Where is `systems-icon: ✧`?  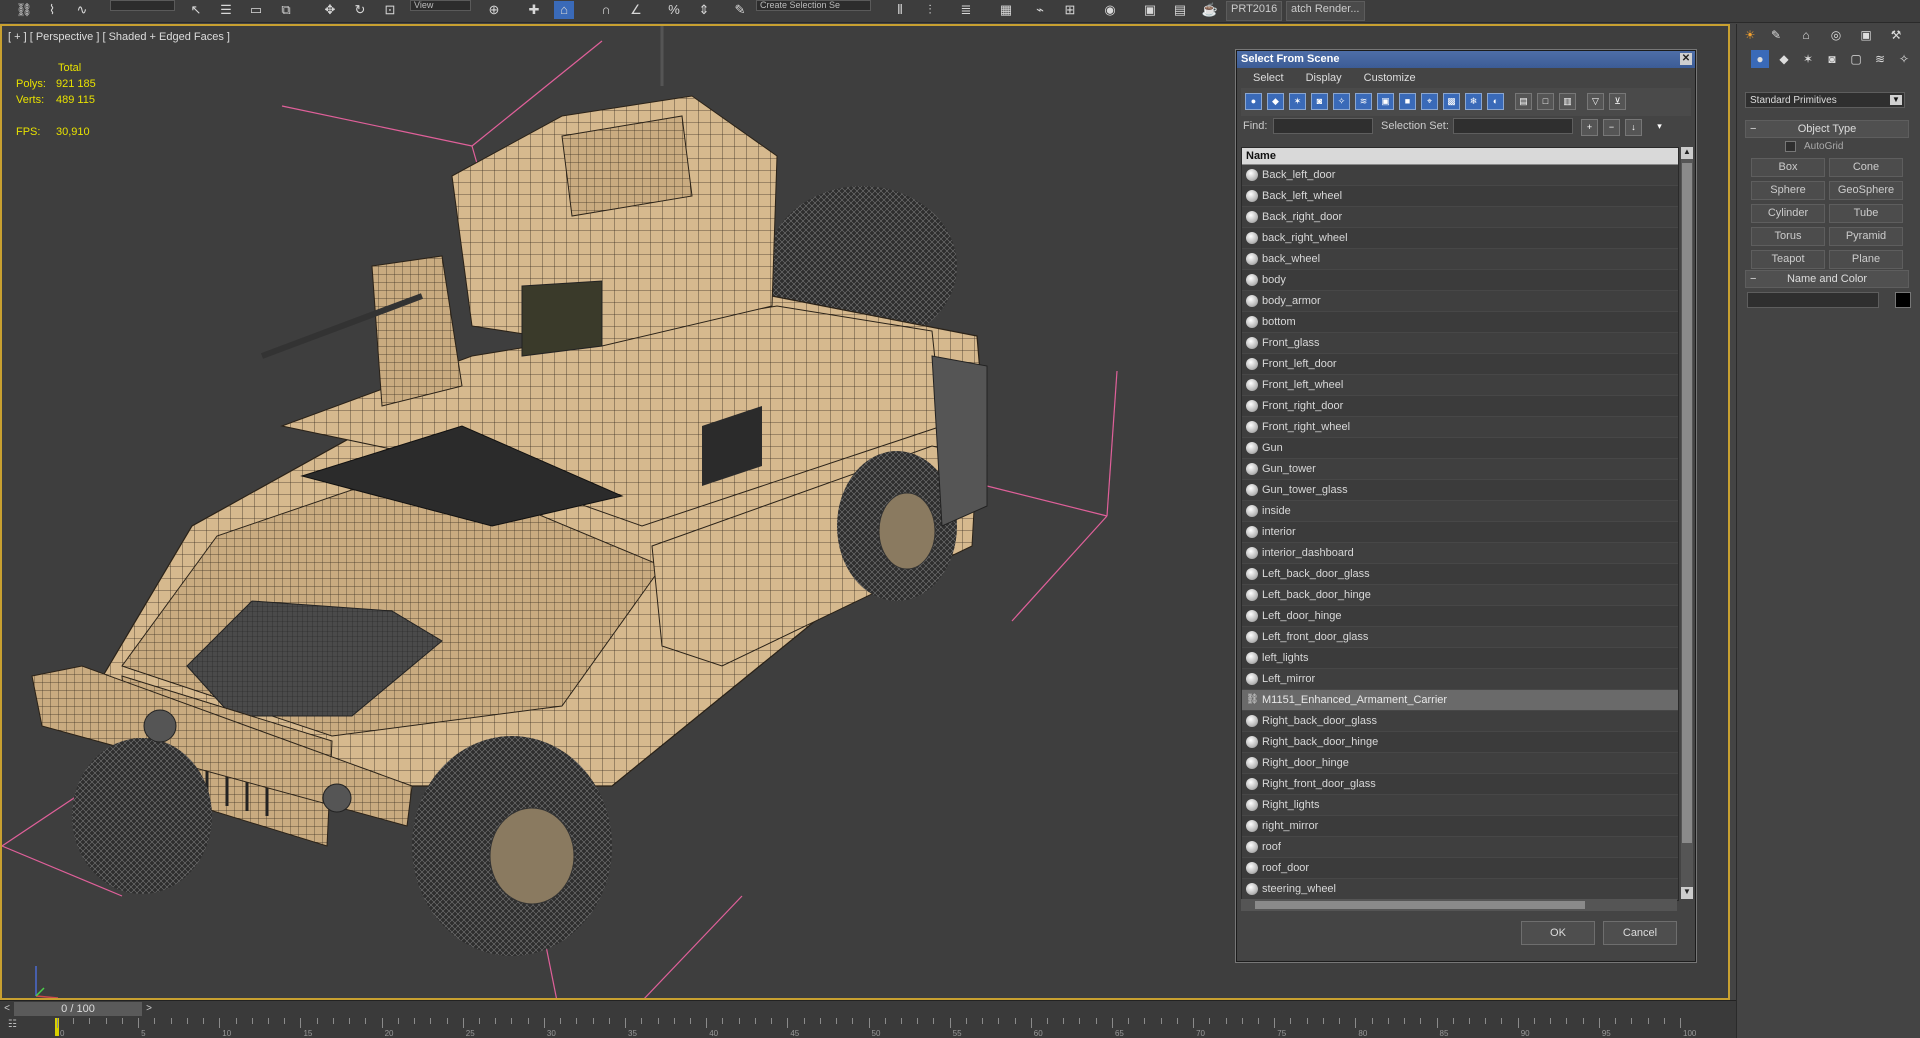
systems-icon: ✧ is located at coordinates (1904, 59).